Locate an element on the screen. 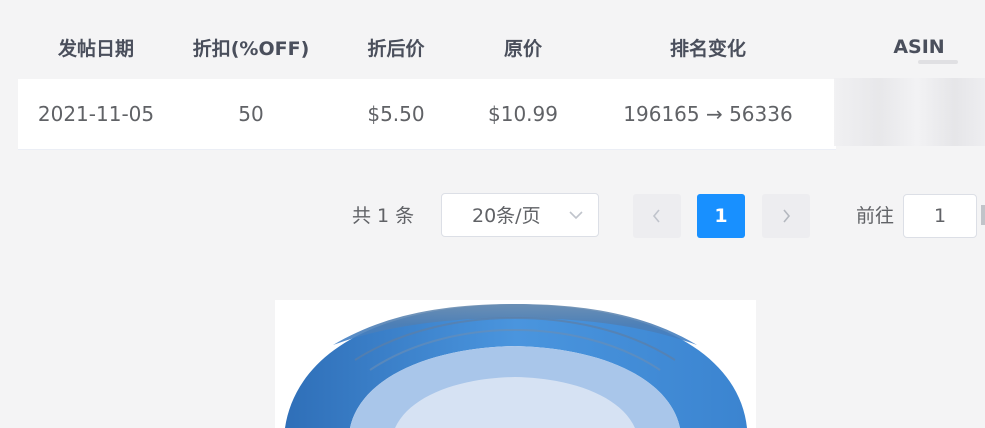  table-header: 发帖日期 折扣(%OFF) 折后价 原价 排名变化 ASIN is located at coordinates (501, 47).